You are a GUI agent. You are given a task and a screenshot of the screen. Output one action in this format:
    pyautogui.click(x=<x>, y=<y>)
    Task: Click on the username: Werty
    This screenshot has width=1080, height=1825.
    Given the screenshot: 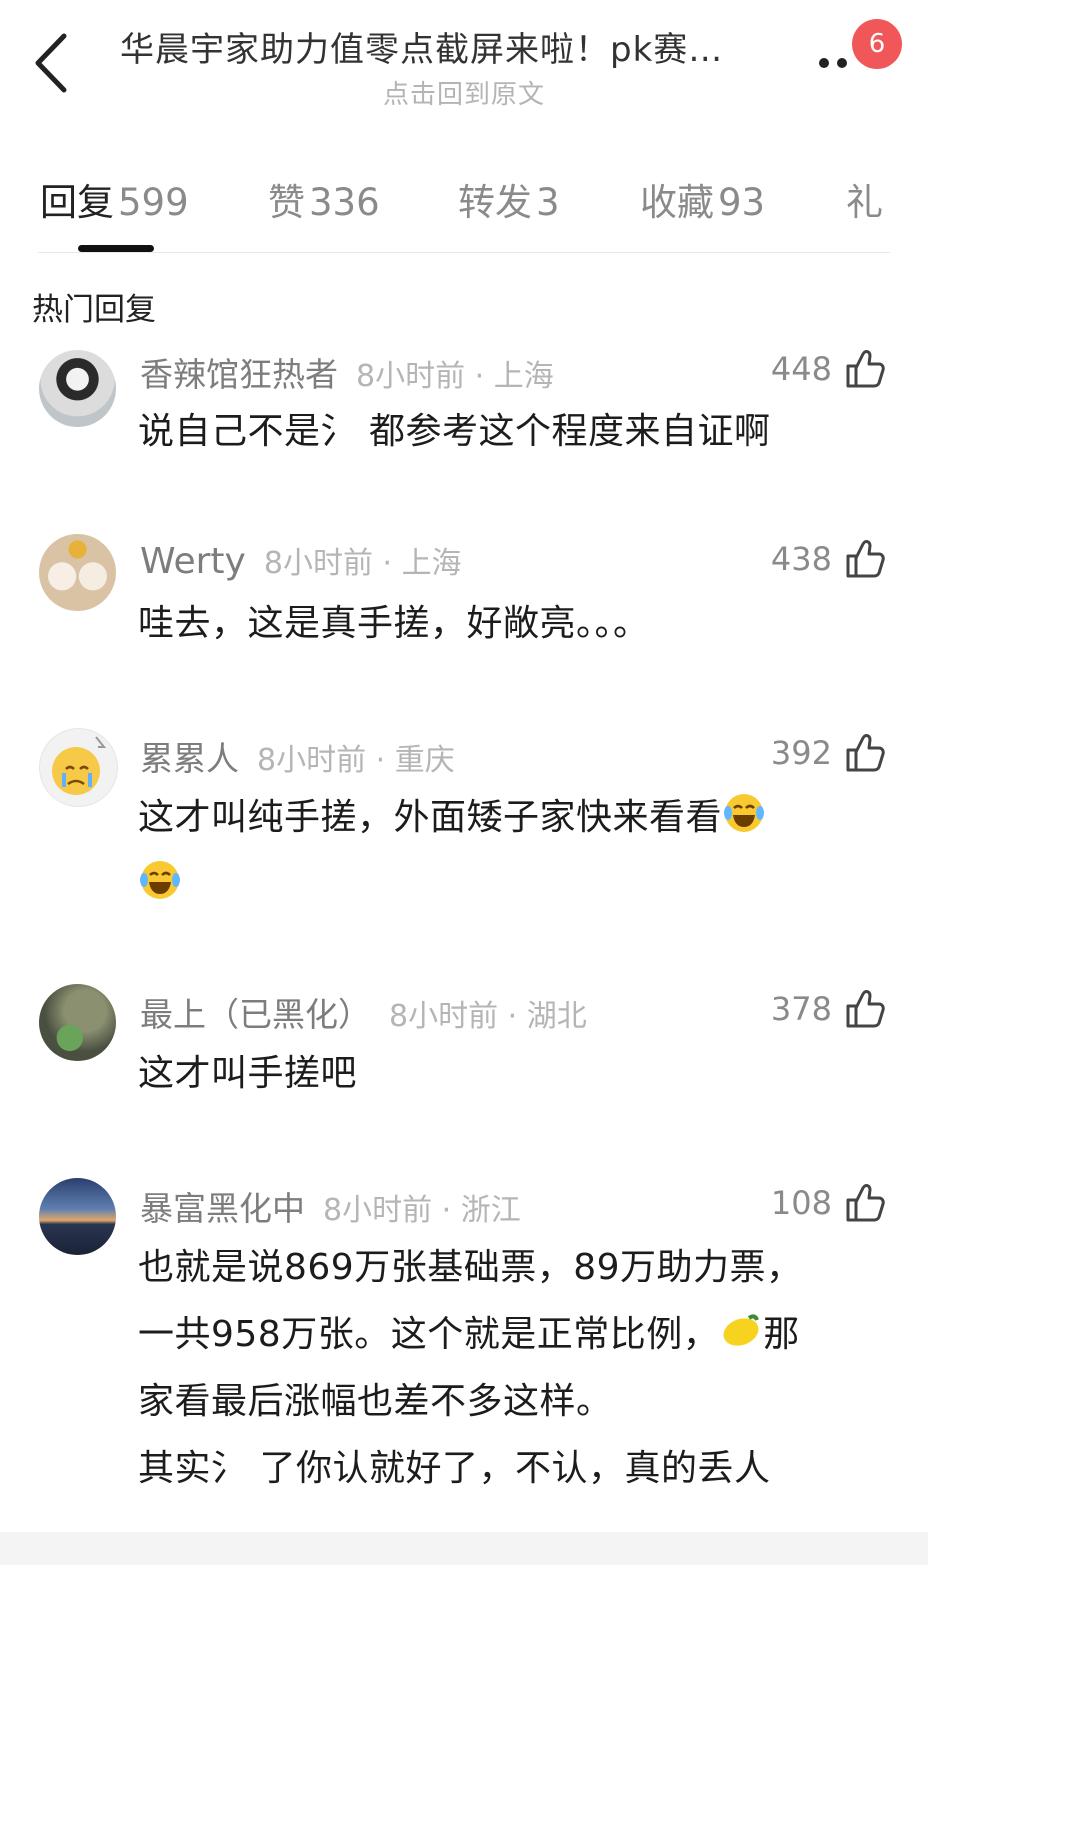 What is the action you would take?
    pyautogui.click(x=193, y=561)
    